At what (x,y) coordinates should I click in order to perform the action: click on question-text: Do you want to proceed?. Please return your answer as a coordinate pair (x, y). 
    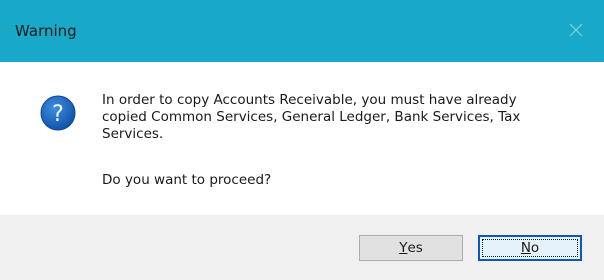
    Looking at the image, I should click on (187, 180).